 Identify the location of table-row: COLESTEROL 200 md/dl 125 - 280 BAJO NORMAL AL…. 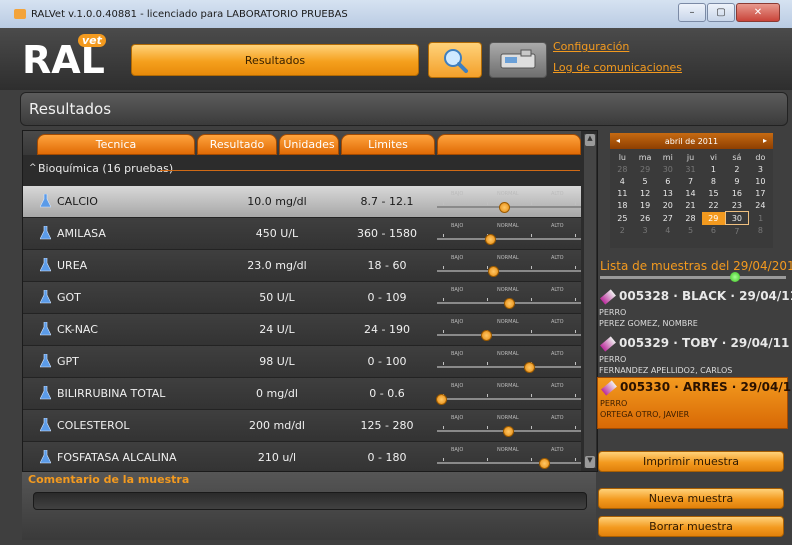
(302, 426).